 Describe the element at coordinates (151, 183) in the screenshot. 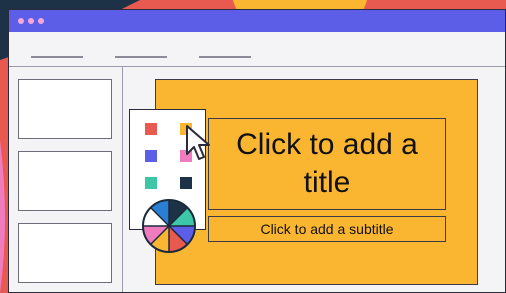

I see `color-swatch-green` at that location.